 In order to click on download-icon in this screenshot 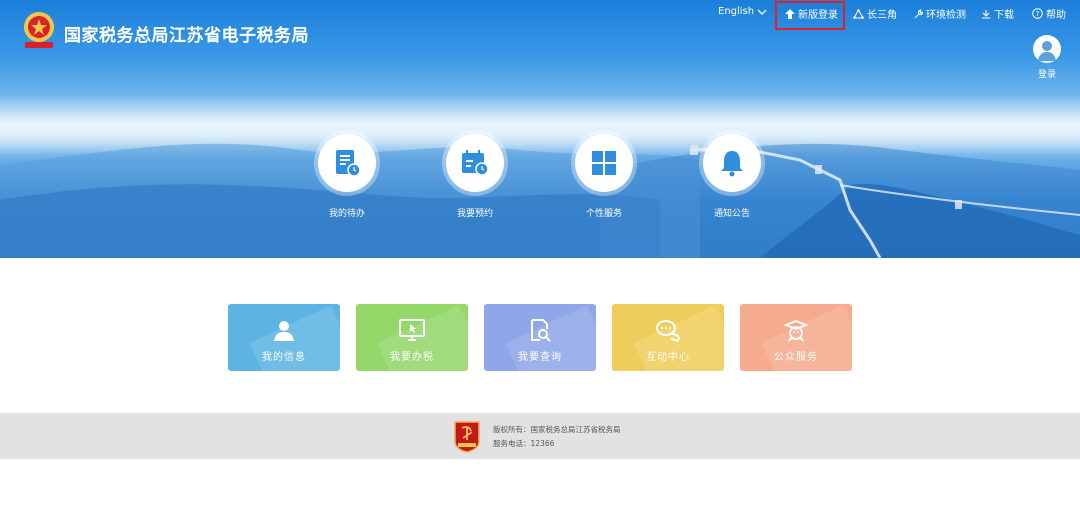, I will do `click(986, 14)`.